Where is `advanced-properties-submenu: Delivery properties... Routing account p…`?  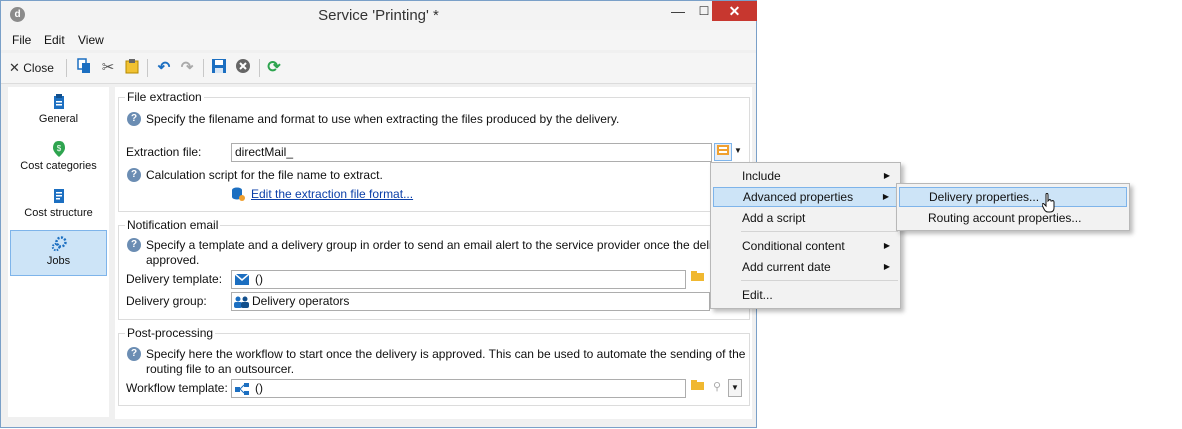 advanced-properties-submenu: Delivery properties... Routing account p… is located at coordinates (1013, 207).